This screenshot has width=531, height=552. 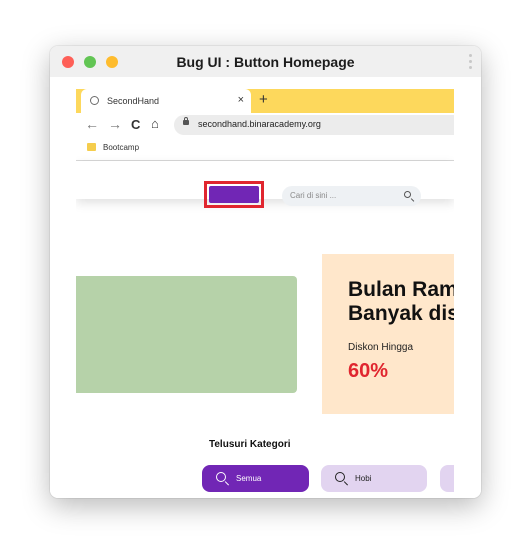 I want to click on promo-heading-line1: Bulan Ram, so click(x=401, y=289).